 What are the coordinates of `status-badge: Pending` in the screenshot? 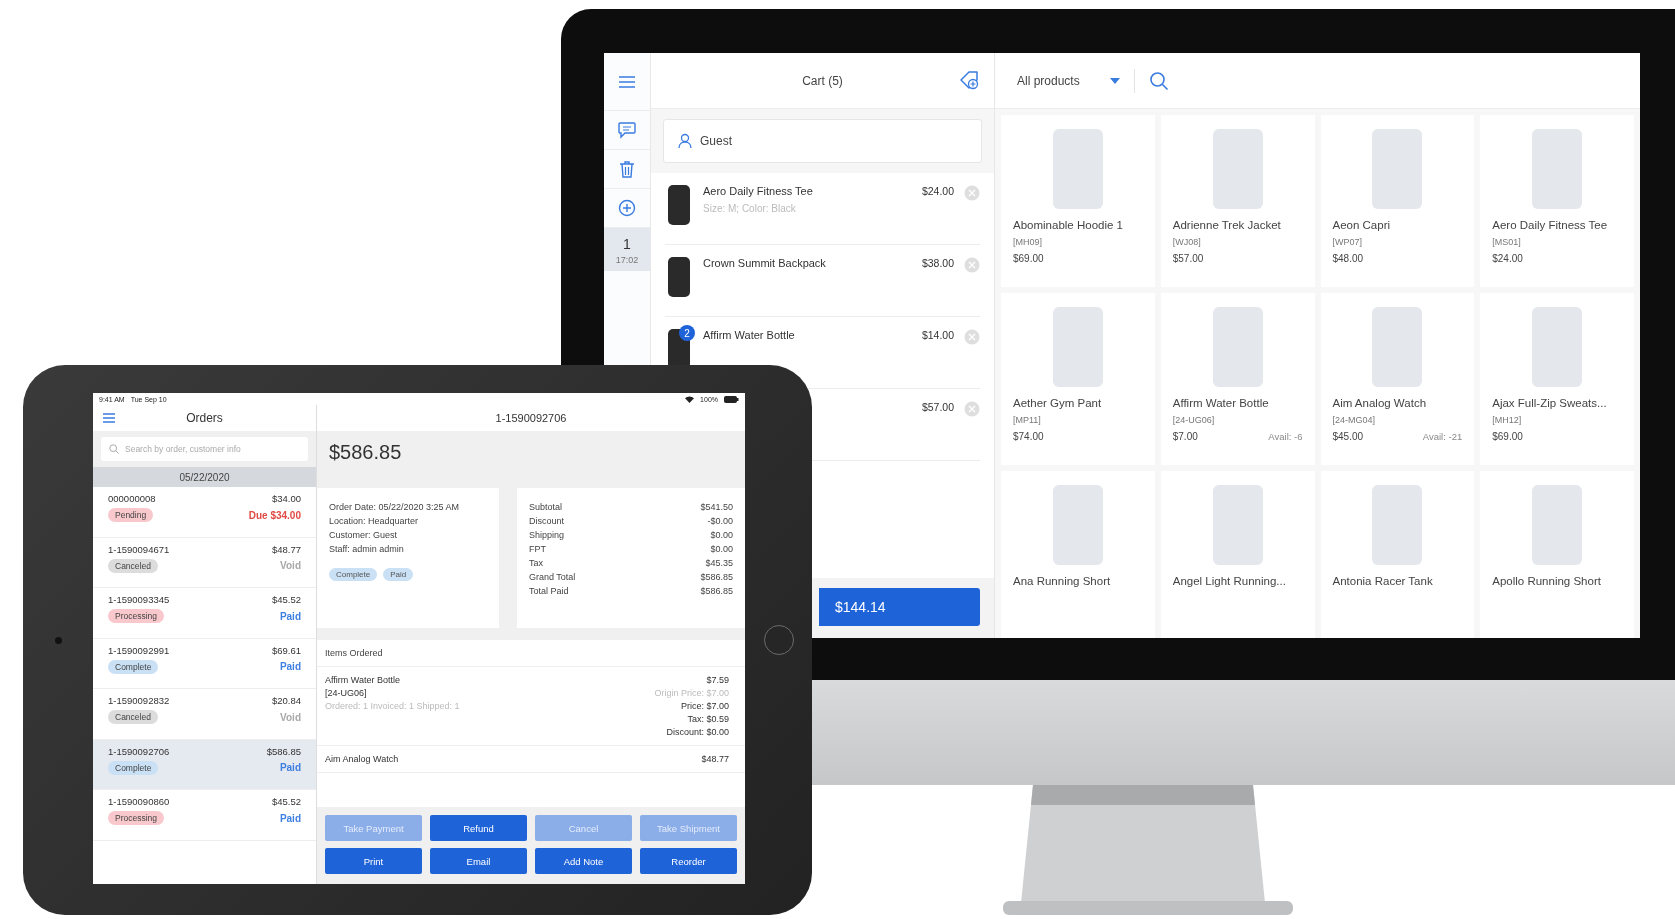 It's located at (131, 515).